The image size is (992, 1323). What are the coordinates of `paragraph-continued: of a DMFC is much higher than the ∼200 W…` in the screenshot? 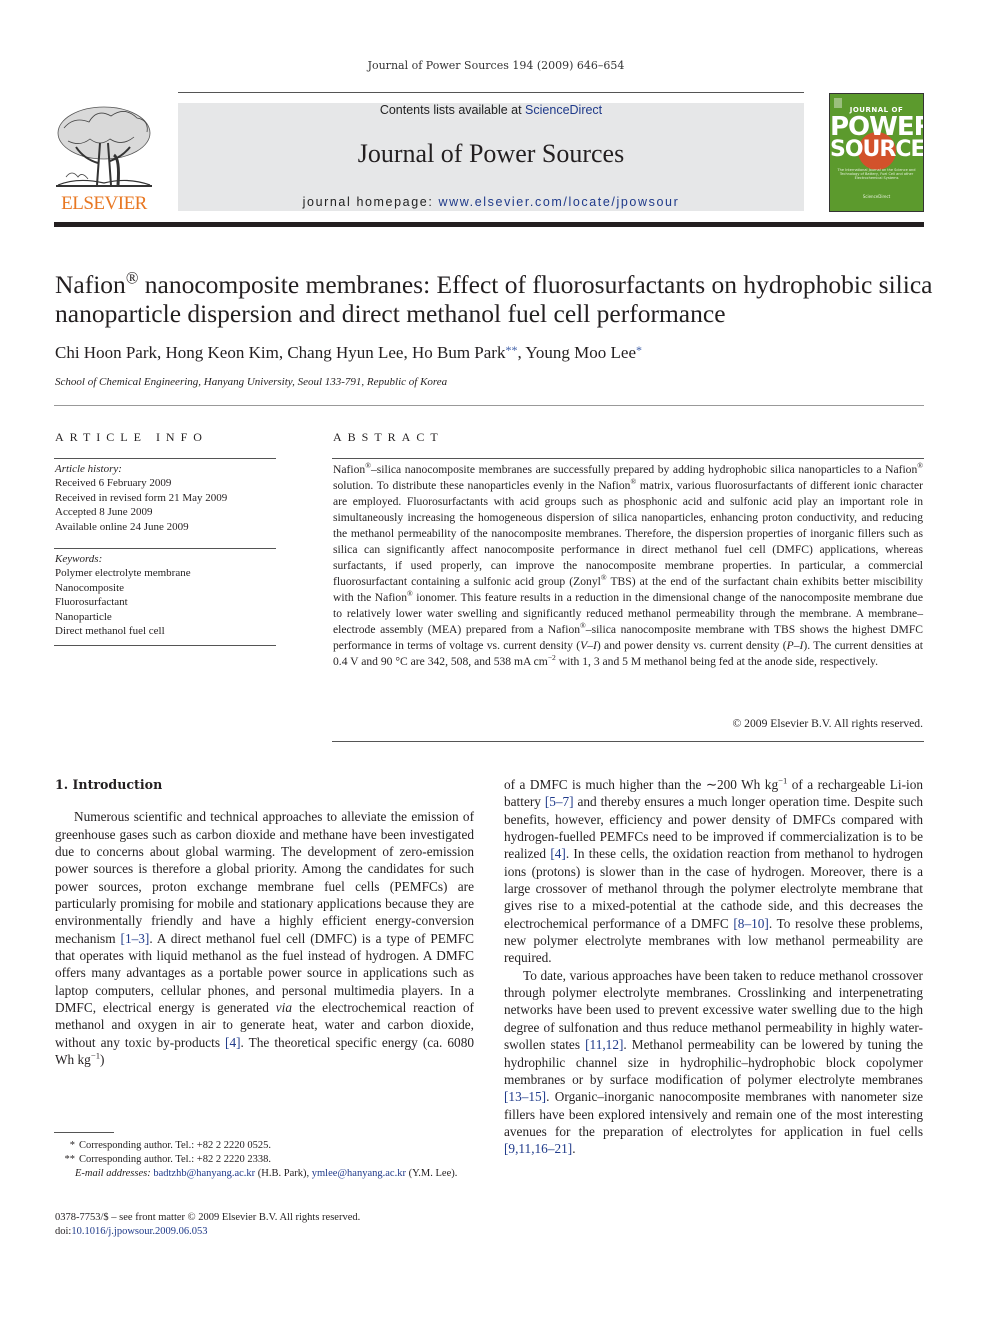 It's located at (713, 871).